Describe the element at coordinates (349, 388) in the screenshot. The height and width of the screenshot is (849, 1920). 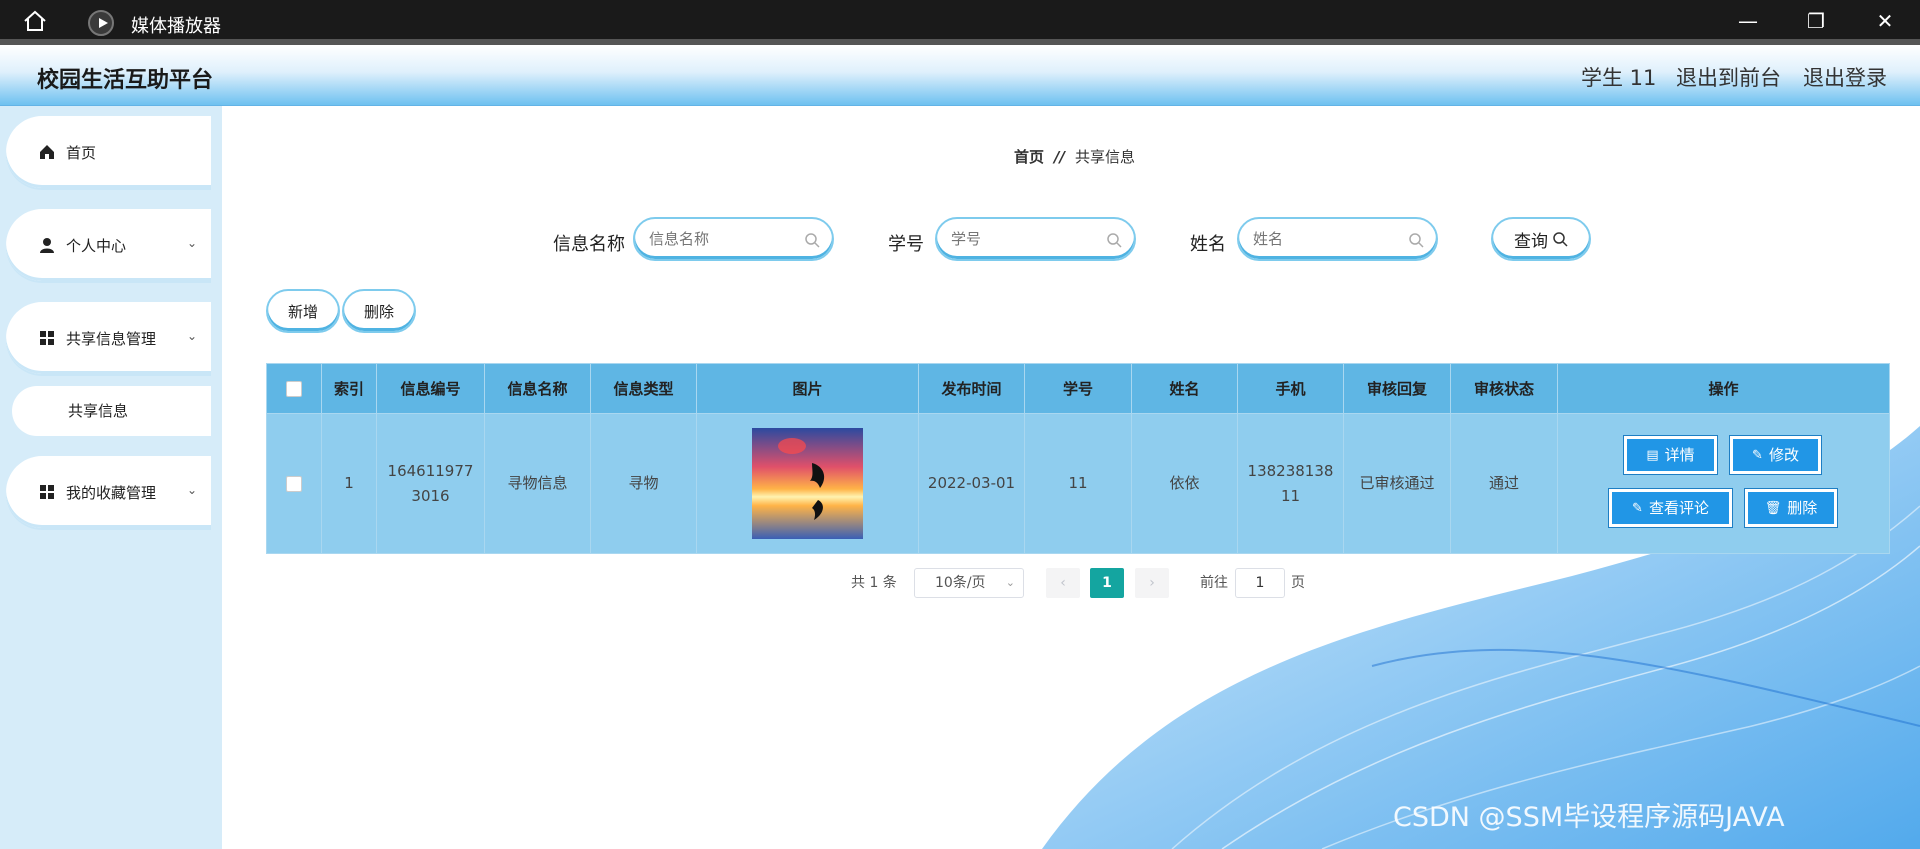
I see `column-header: 索引` at that location.